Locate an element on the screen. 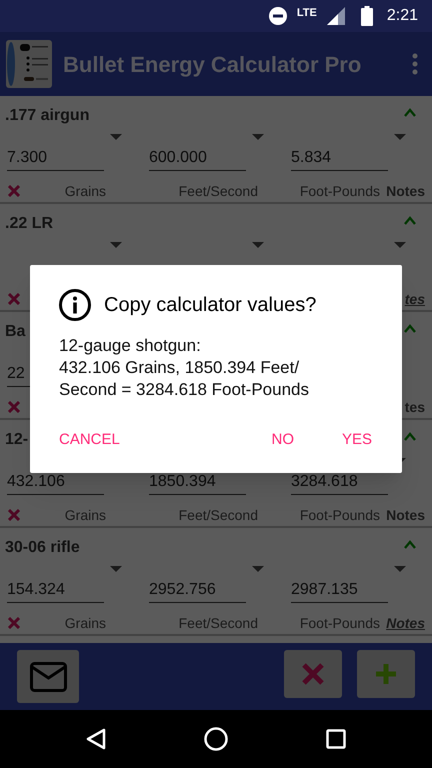 The width and height of the screenshot is (432, 768). app-title: Bullet Energy Calculator Pro is located at coordinates (212, 64).